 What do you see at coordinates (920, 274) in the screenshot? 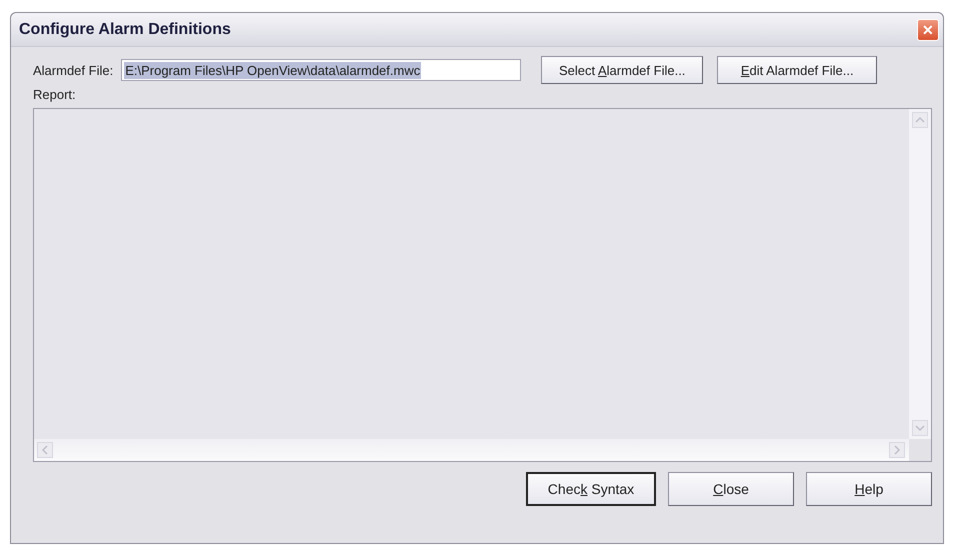
I see `vertical-scrollbar` at bounding box center [920, 274].